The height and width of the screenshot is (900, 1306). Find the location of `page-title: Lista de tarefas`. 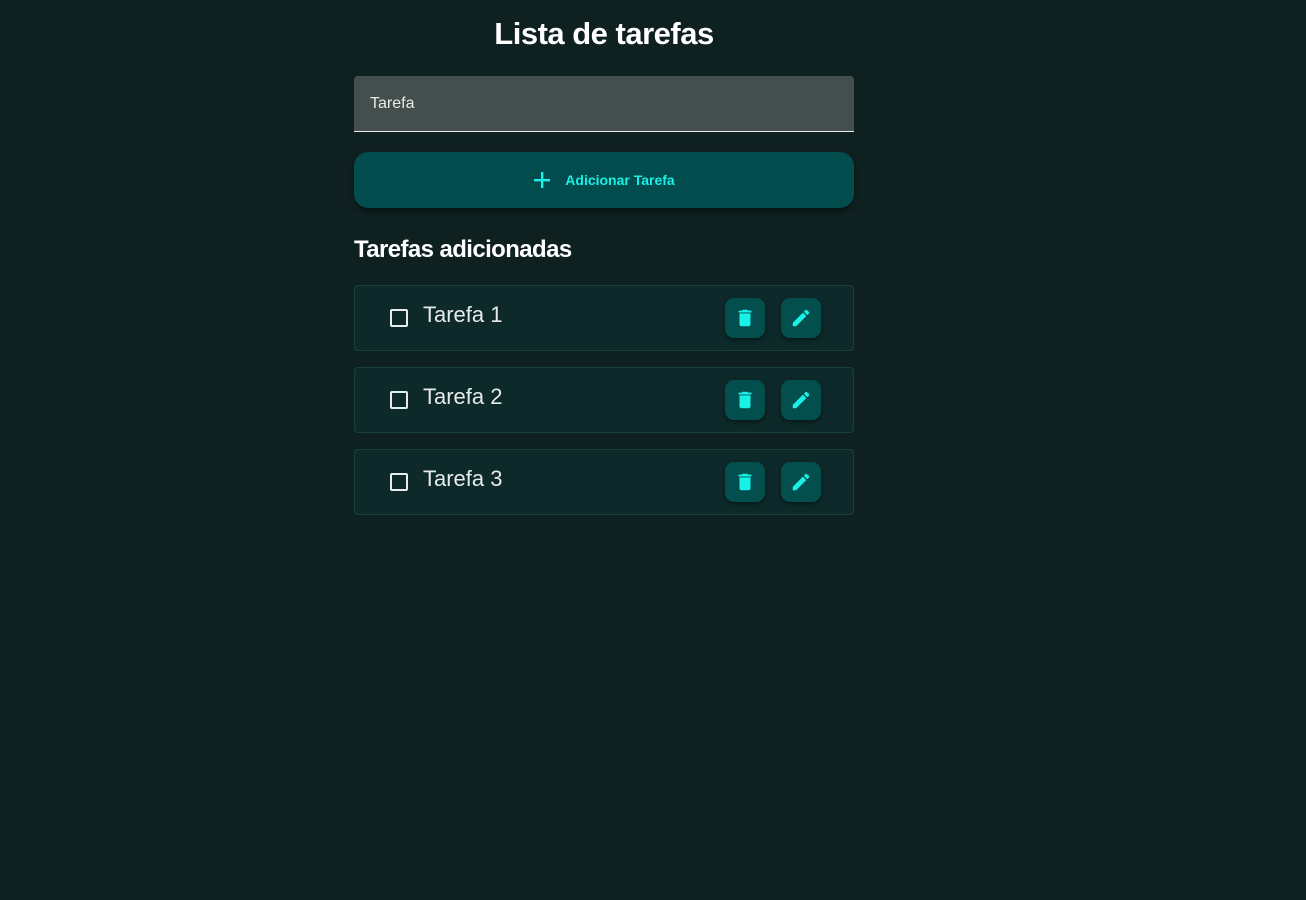

page-title: Lista de tarefas is located at coordinates (604, 33).